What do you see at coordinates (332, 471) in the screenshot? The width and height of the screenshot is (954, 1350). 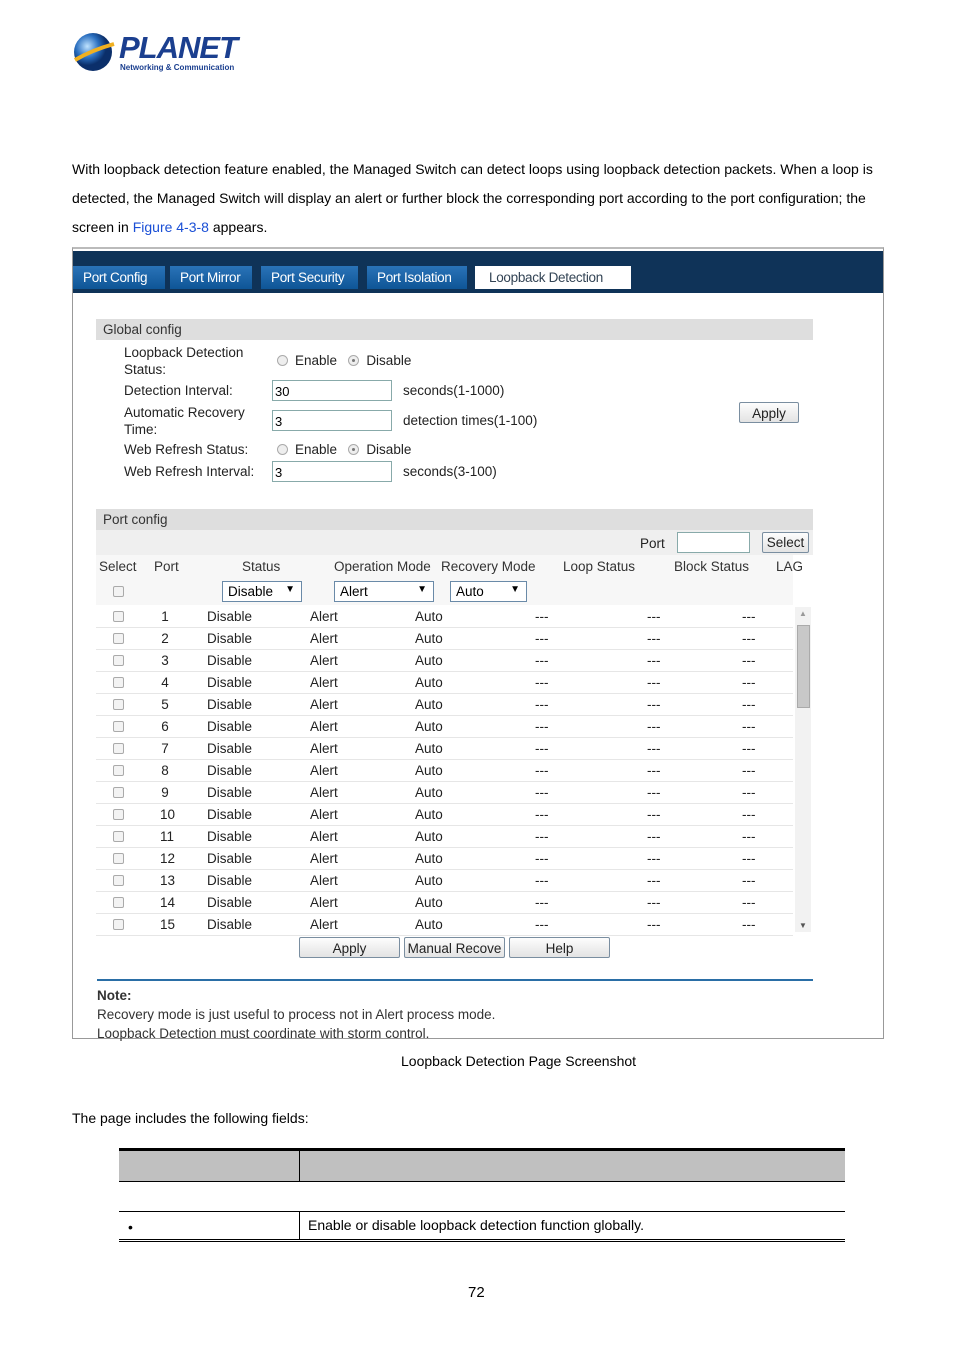 I see `web-interval-input: 3` at bounding box center [332, 471].